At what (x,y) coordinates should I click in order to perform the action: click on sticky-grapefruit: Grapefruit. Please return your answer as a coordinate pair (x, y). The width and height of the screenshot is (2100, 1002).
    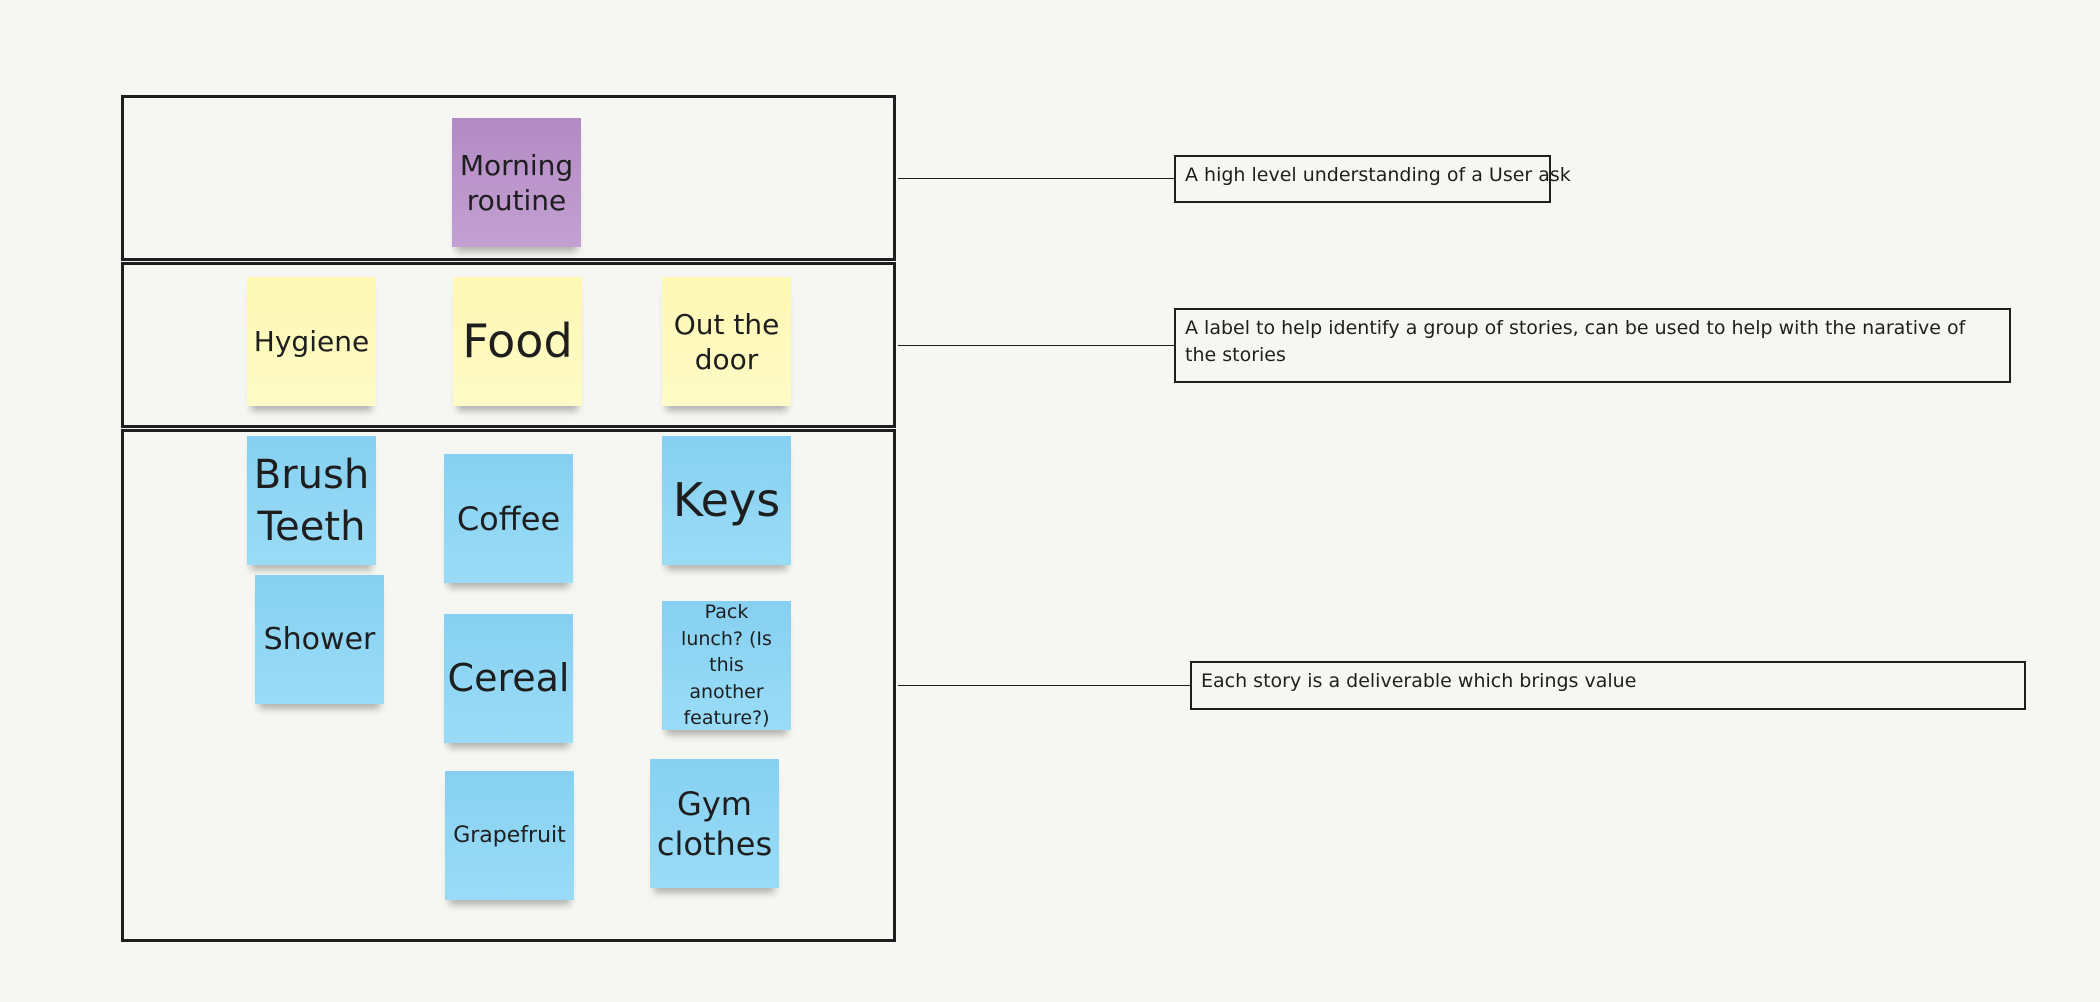
    Looking at the image, I should click on (509, 835).